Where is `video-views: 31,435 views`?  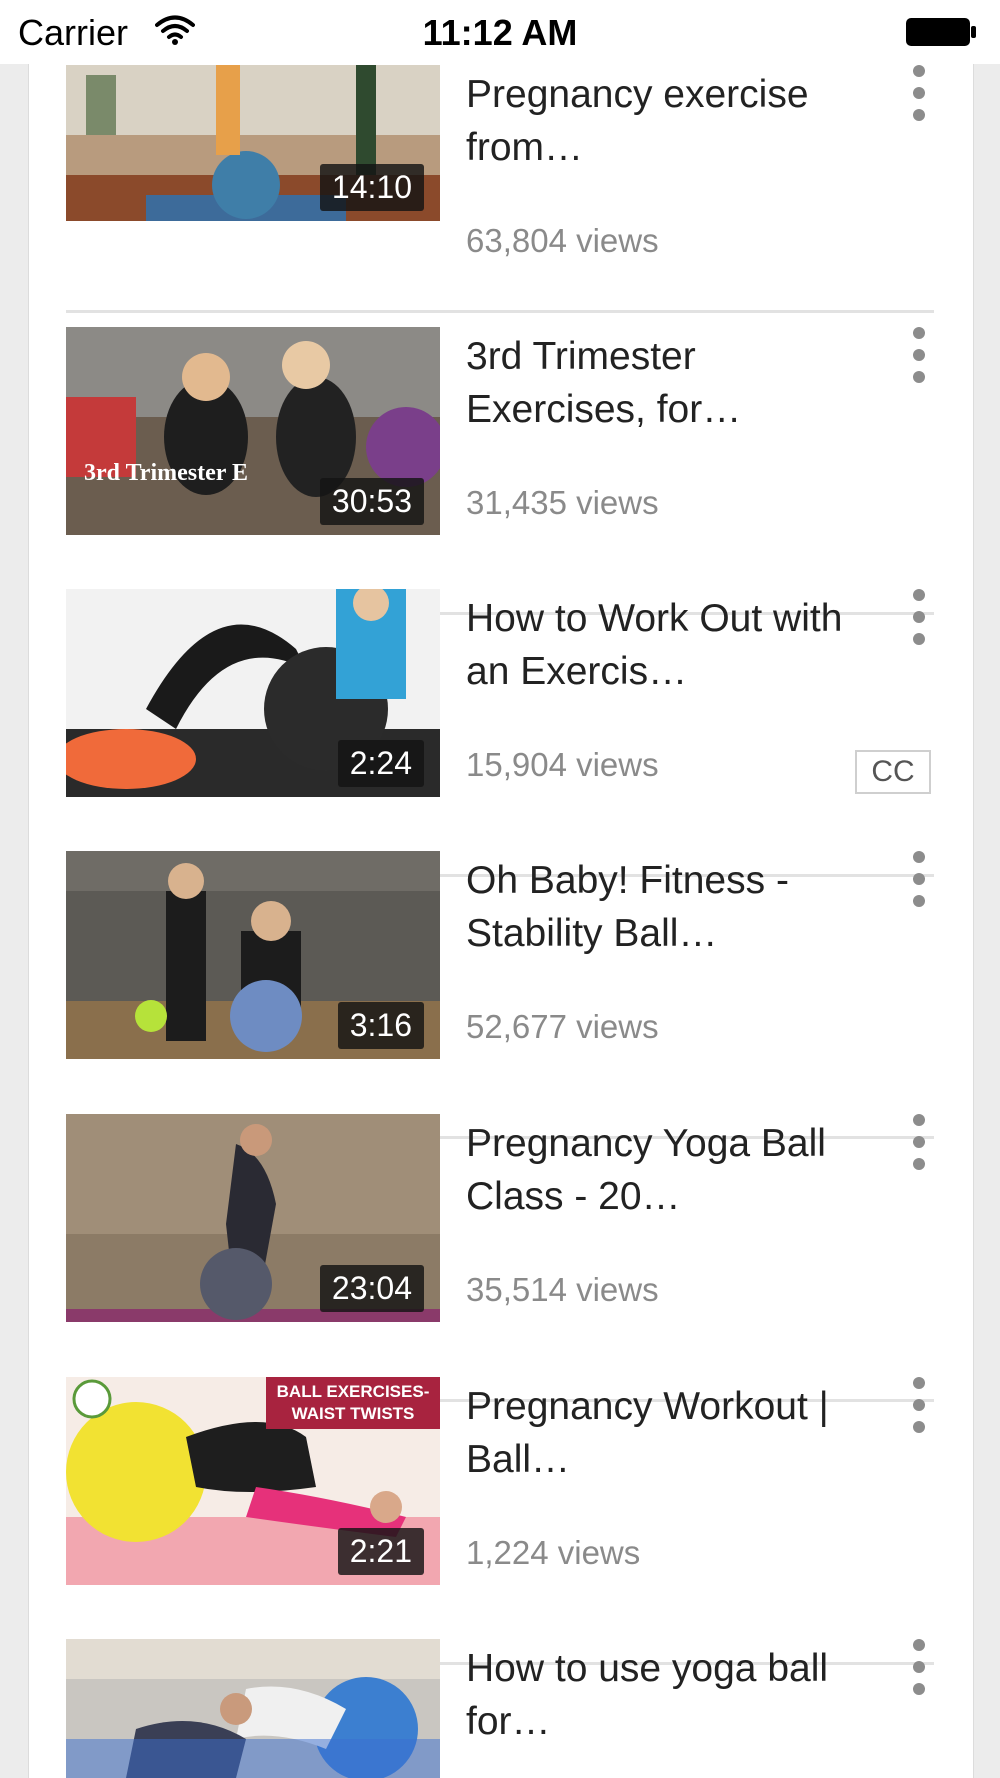 video-views: 31,435 views is located at coordinates (562, 502).